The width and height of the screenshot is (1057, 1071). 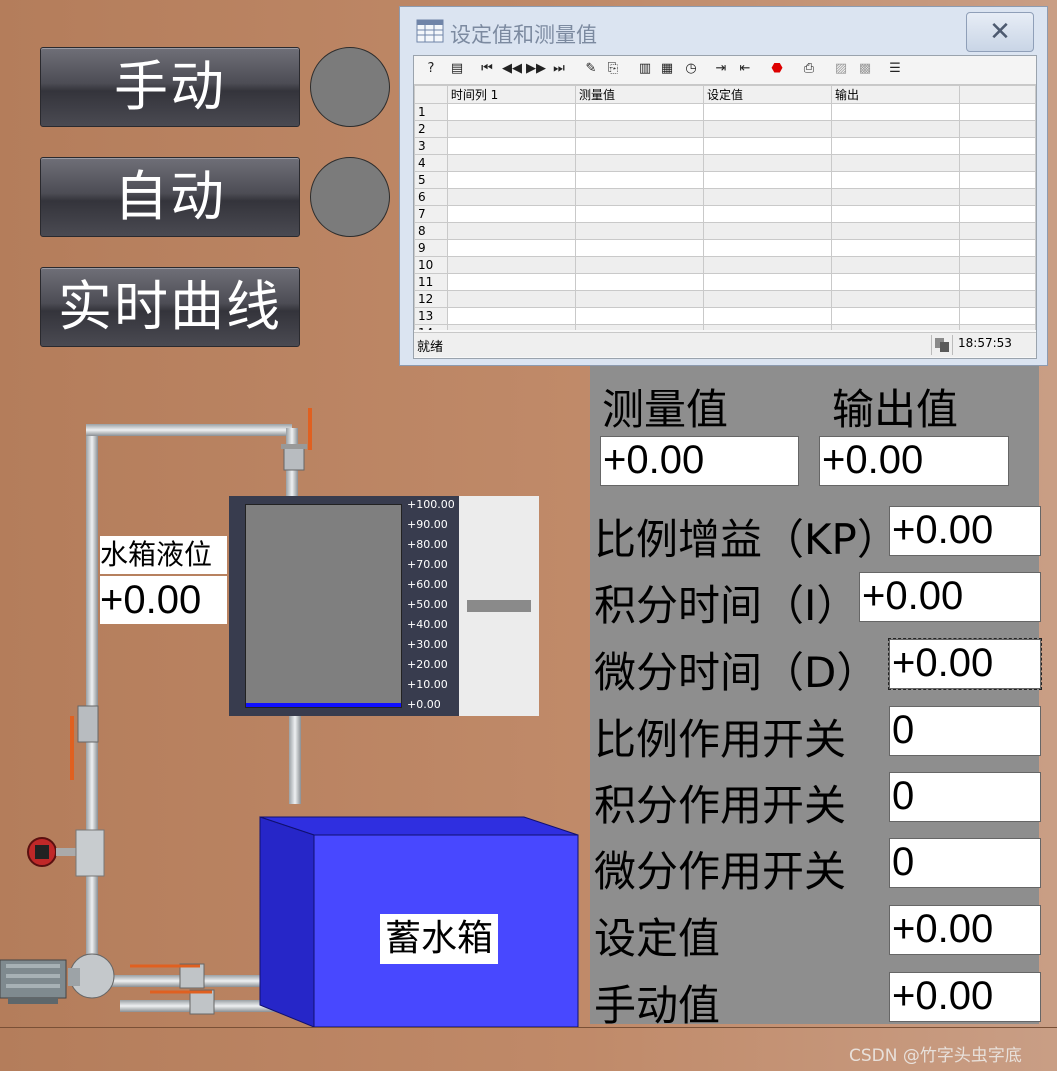 I want to click on column-header: 输出, so click(x=895, y=94).